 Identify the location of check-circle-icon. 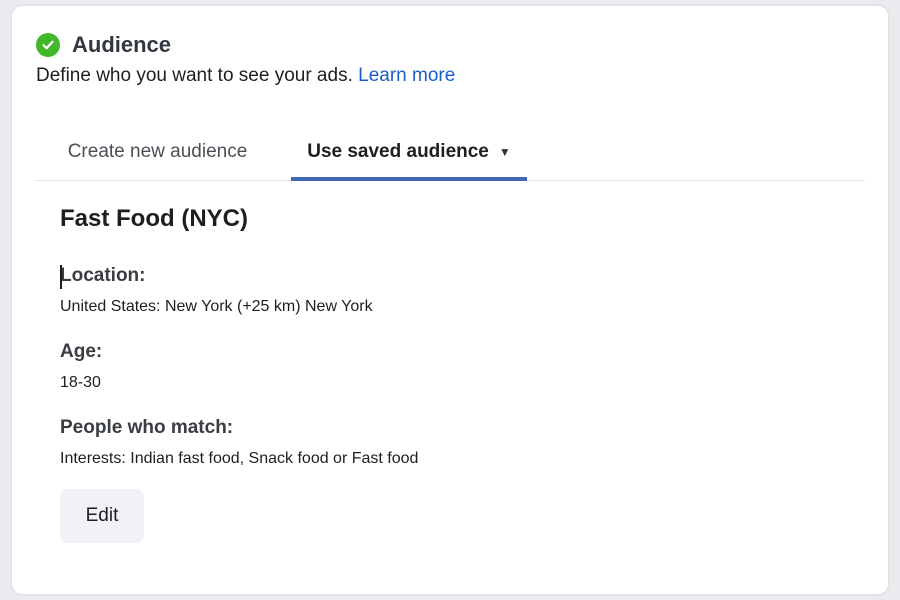
(48, 45).